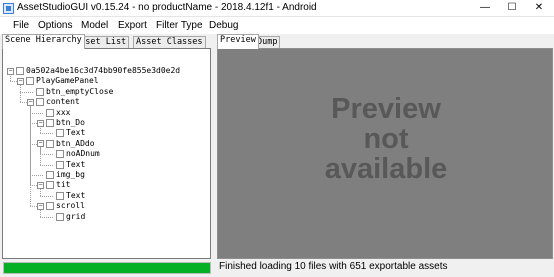 This screenshot has width=554, height=277. Describe the element at coordinates (106, 41) in the screenshot. I see `left-tabstrip: Scene Hierarchy Asset List Asset Classes` at that location.